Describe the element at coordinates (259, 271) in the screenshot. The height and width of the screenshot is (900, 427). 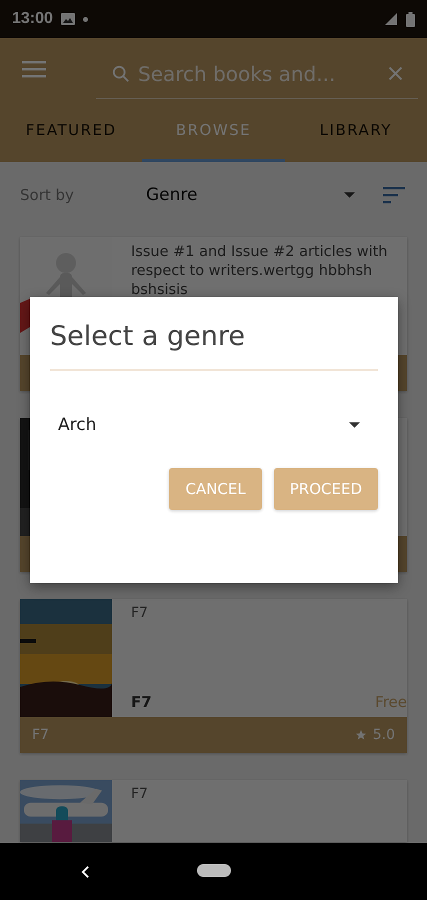
I see `book-description: Issue #1 and Issue #2 articles with respect to writers.wertgg hbbhsh bshsisis` at that location.